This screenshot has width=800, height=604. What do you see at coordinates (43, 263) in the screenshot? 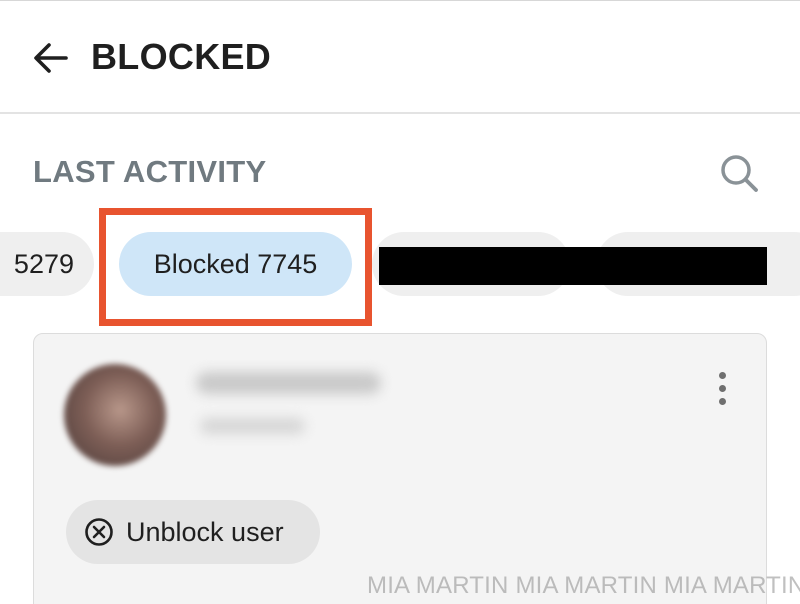
I see `filter-chip-previous-label: 5279` at bounding box center [43, 263].